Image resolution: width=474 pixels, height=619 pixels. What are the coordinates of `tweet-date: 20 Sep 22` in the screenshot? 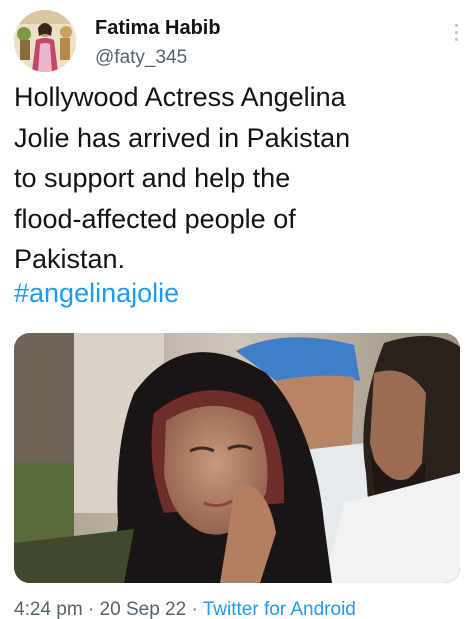 It's located at (143, 609).